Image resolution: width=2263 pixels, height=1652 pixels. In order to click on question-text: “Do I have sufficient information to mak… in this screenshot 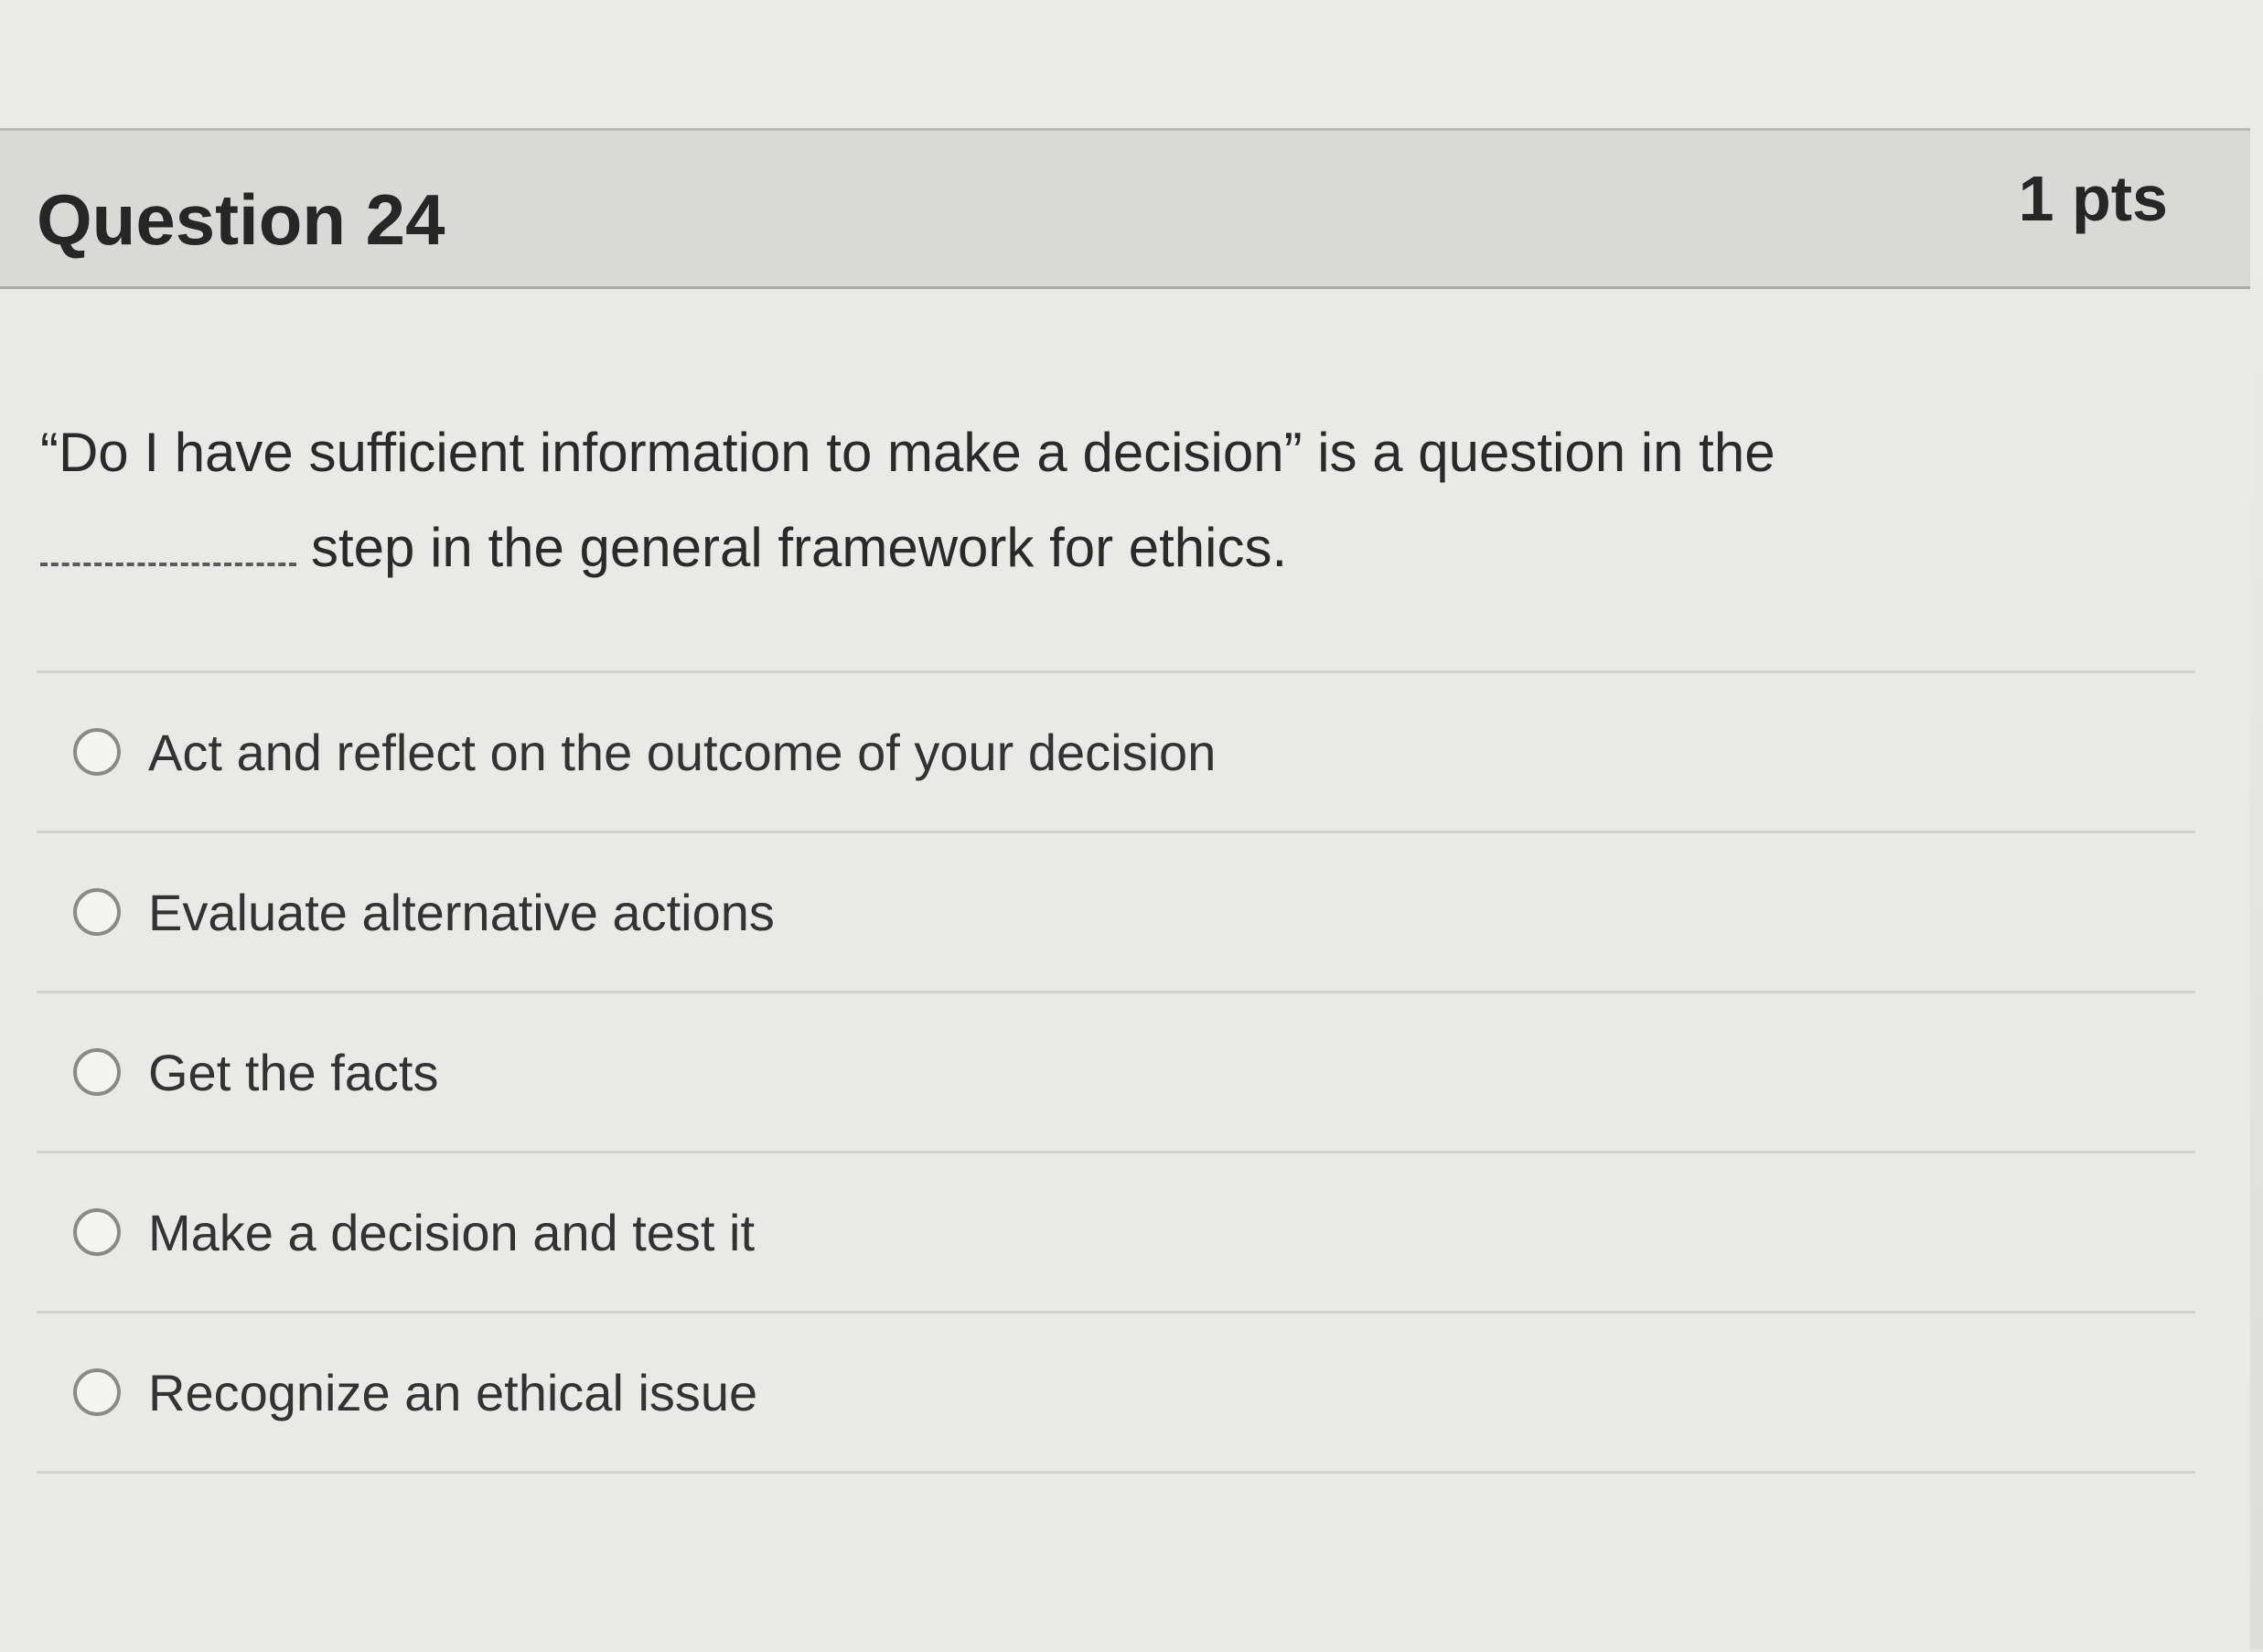, I will do `click(1046, 500)`.